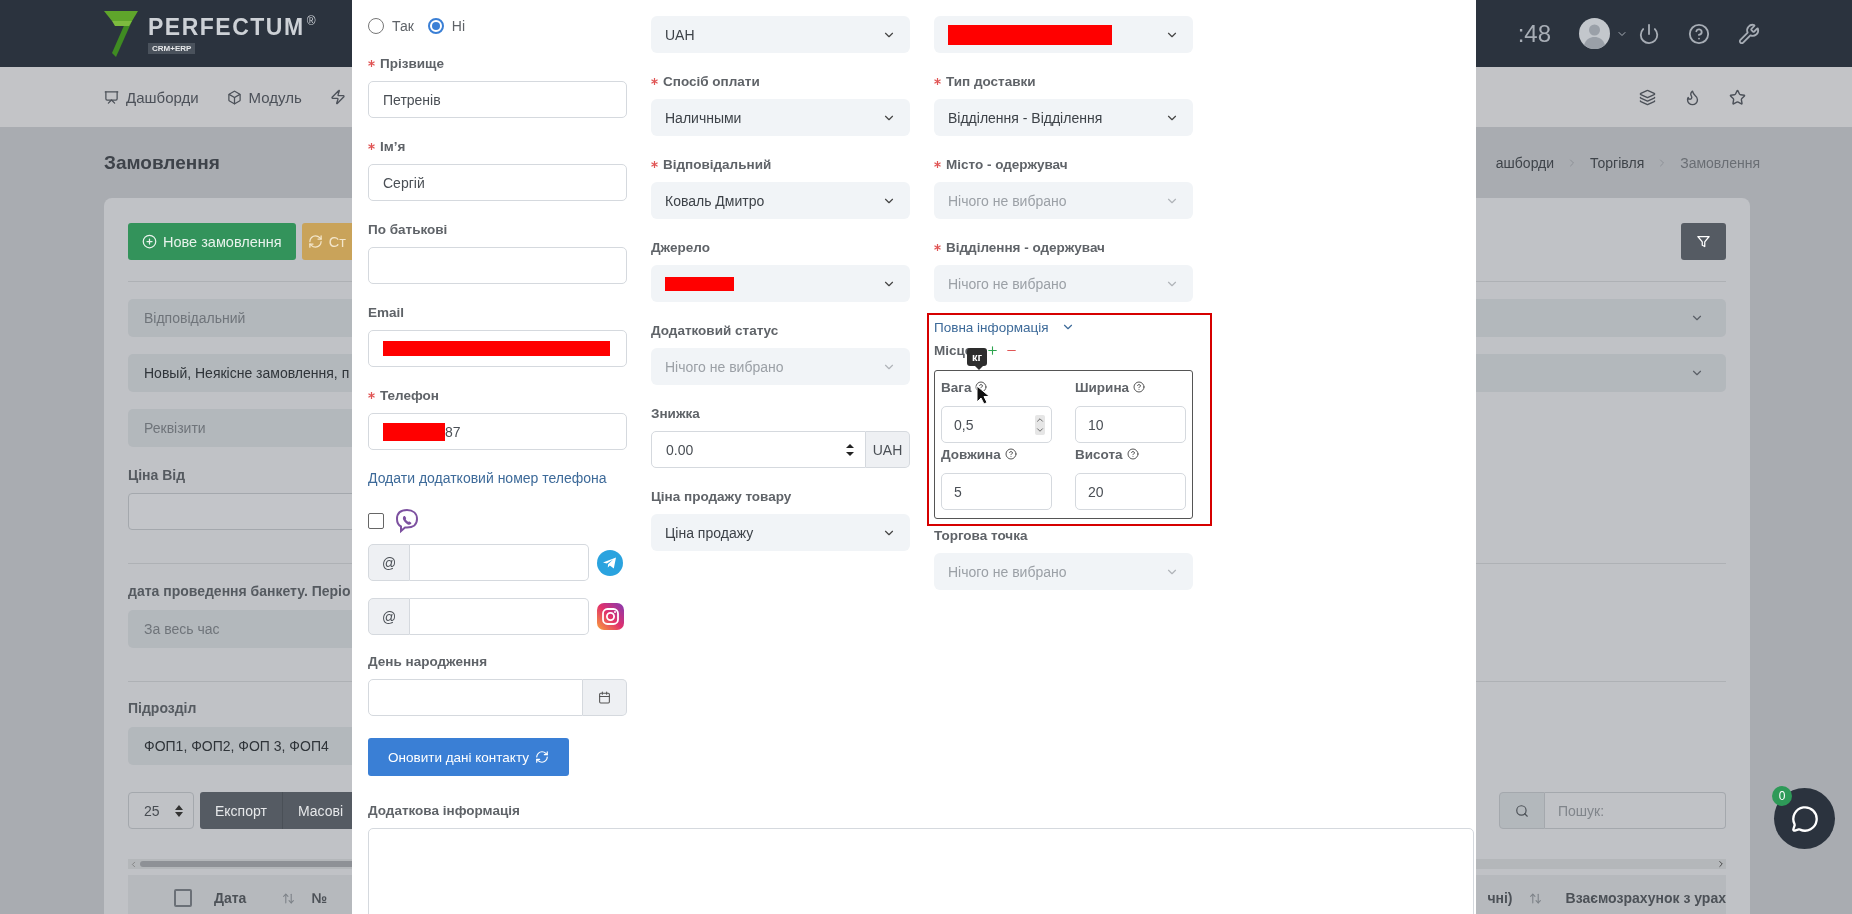 This screenshot has width=1852, height=914. What do you see at coordinates (151, 97) in the screenshot?
I see `nav-item: Дашборди` at bounding box center [151, 97].